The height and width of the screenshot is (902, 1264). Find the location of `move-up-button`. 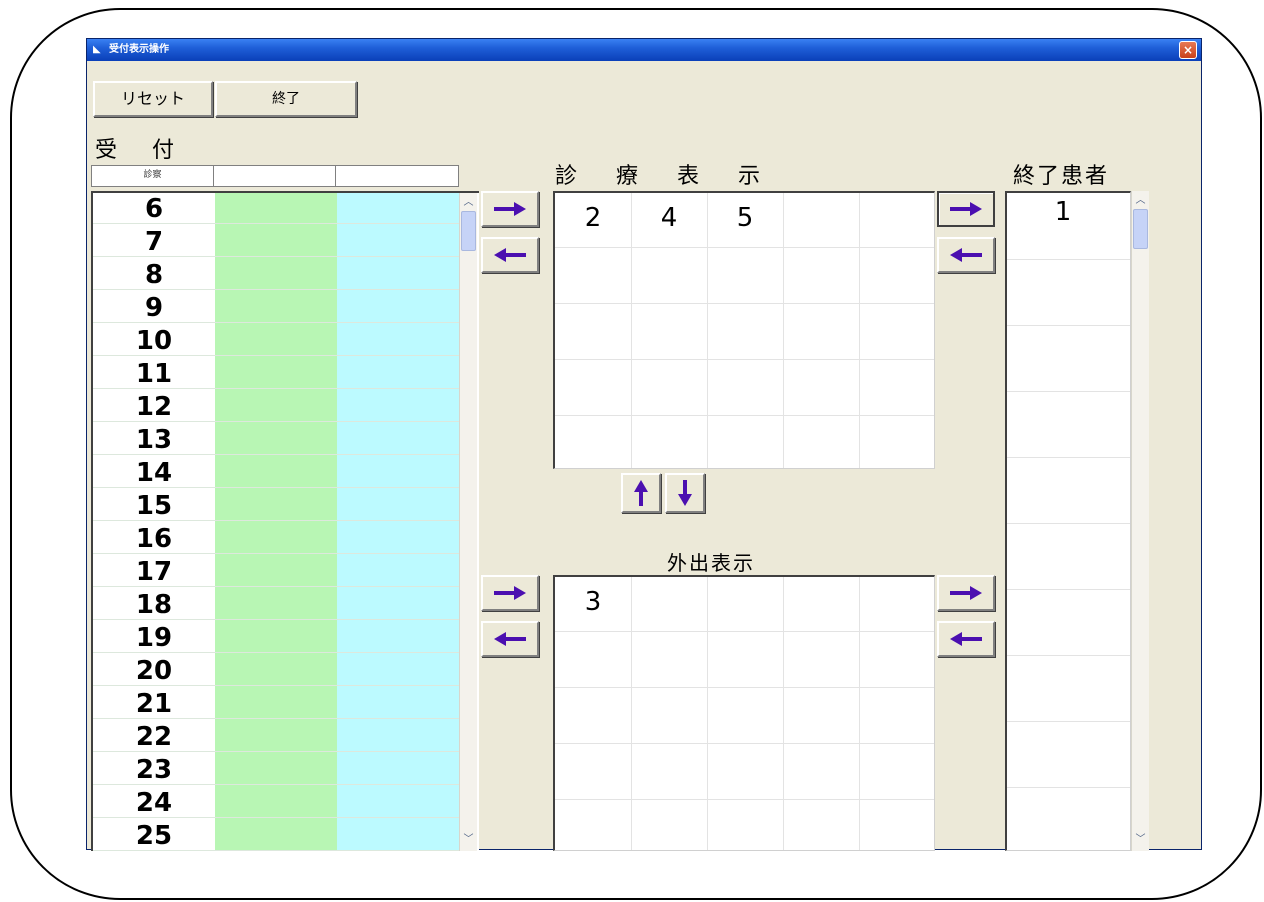

move-up-button is located at coordinates (641, 493).